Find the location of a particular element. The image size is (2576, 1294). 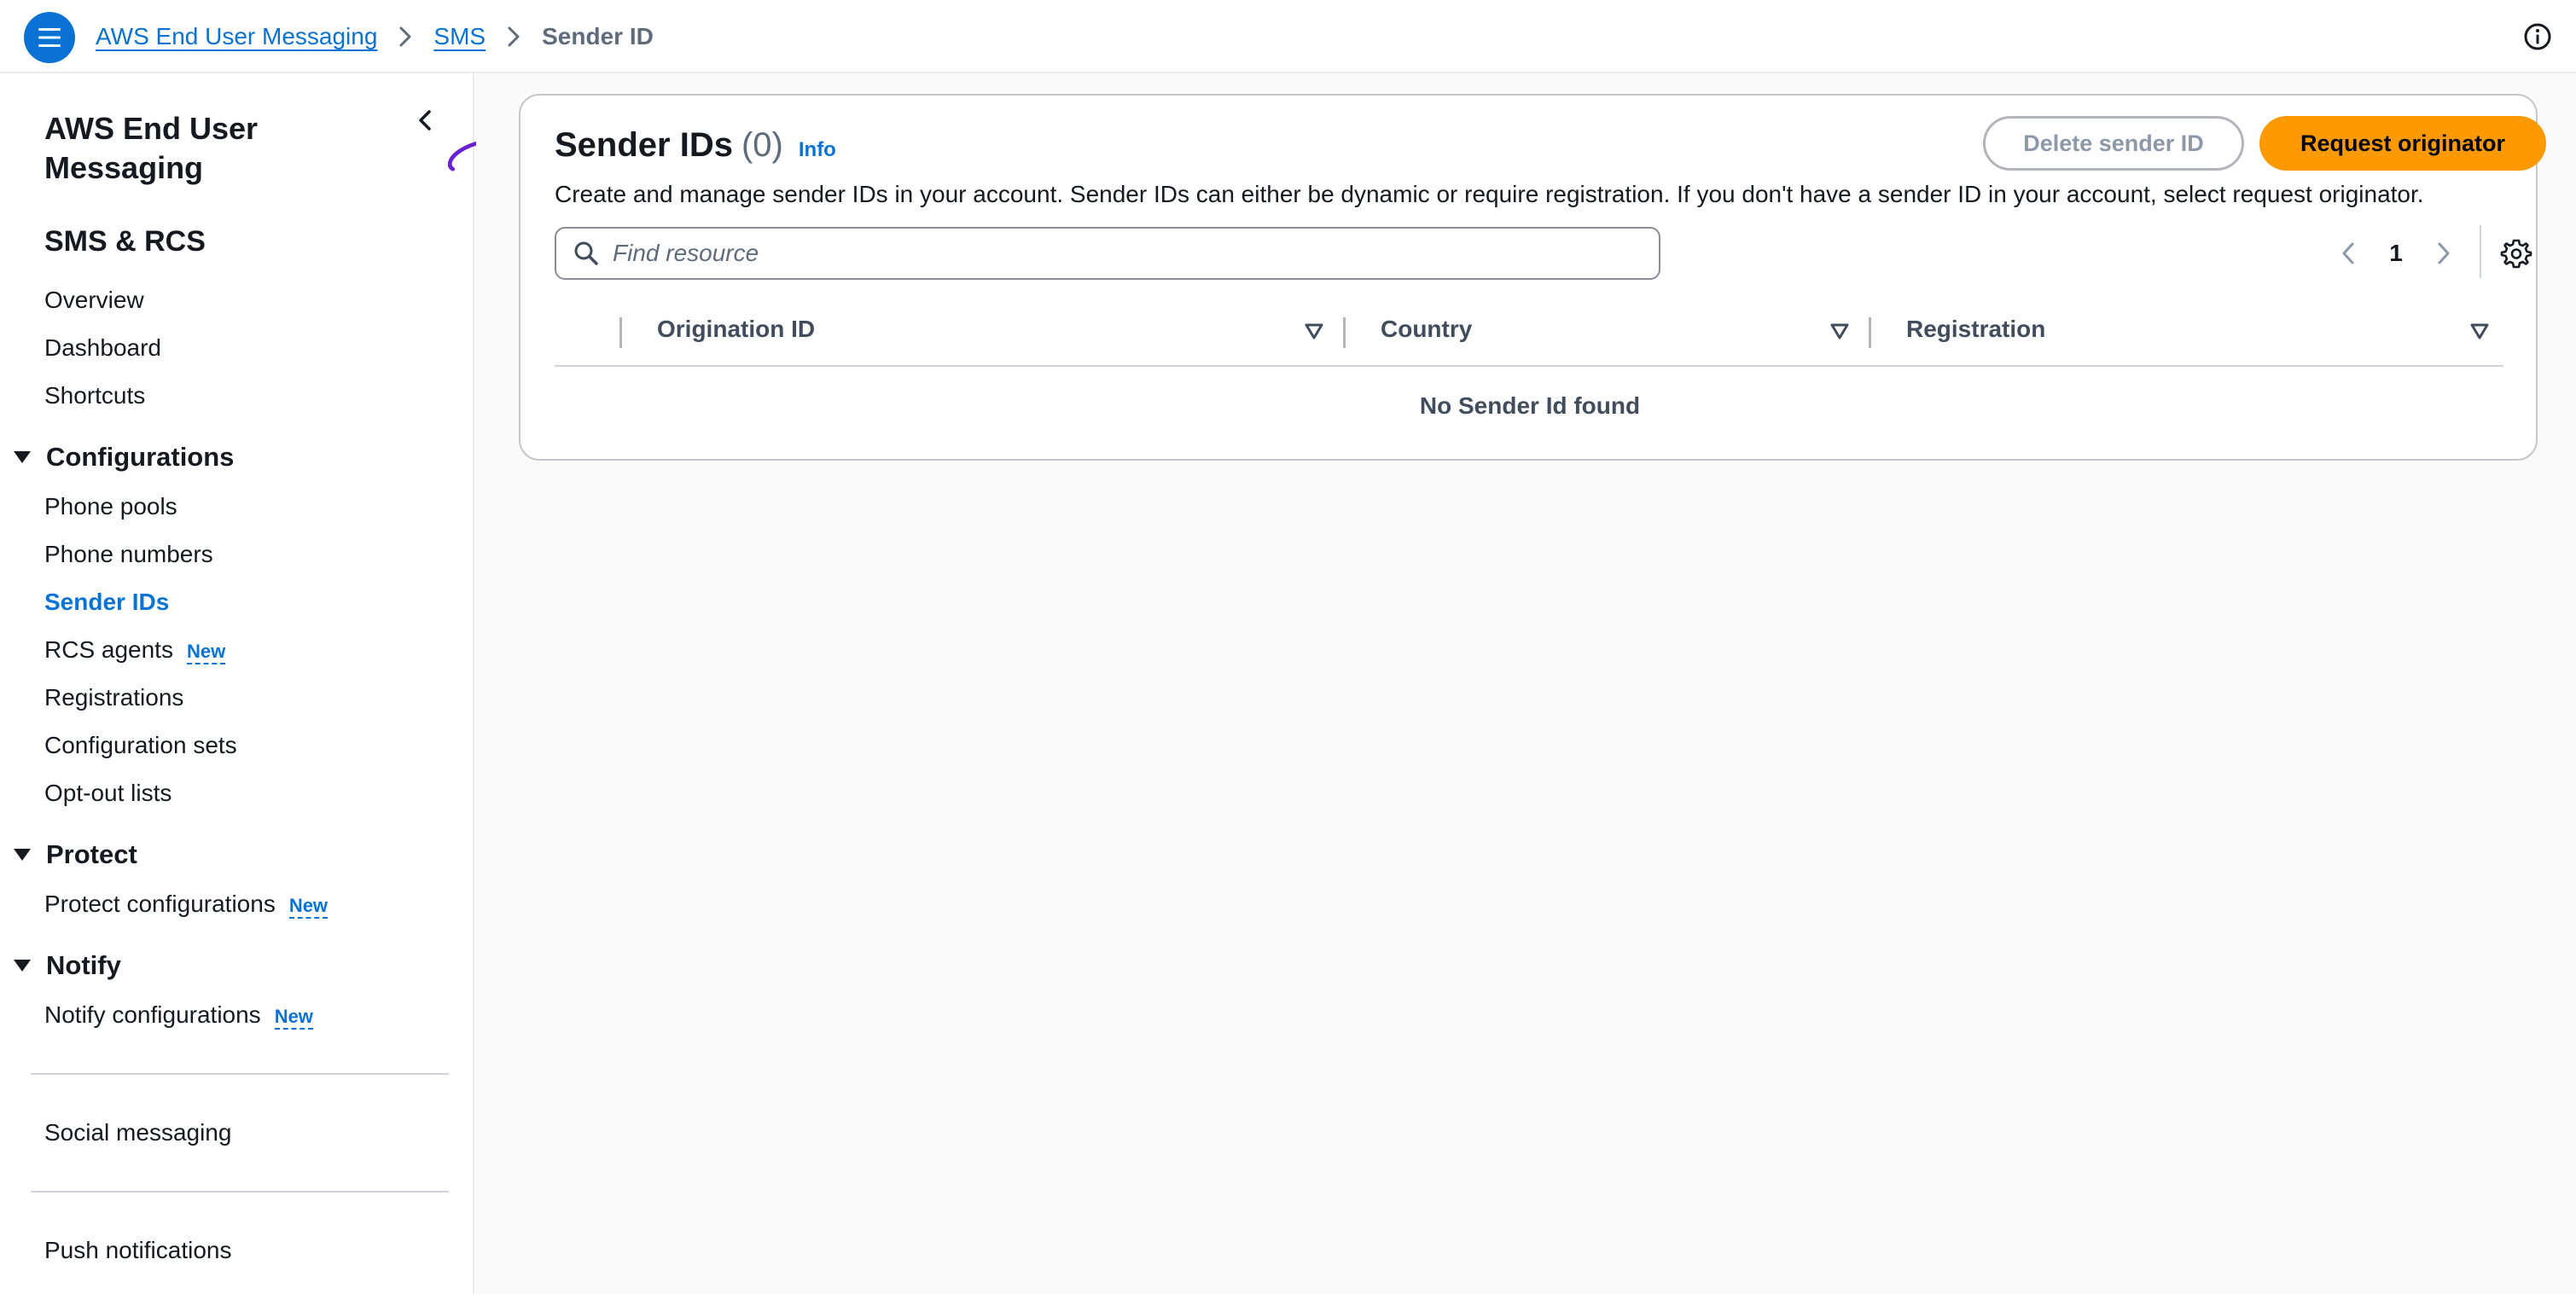

chevron-left-icon is located at coordinates (2348, 253).